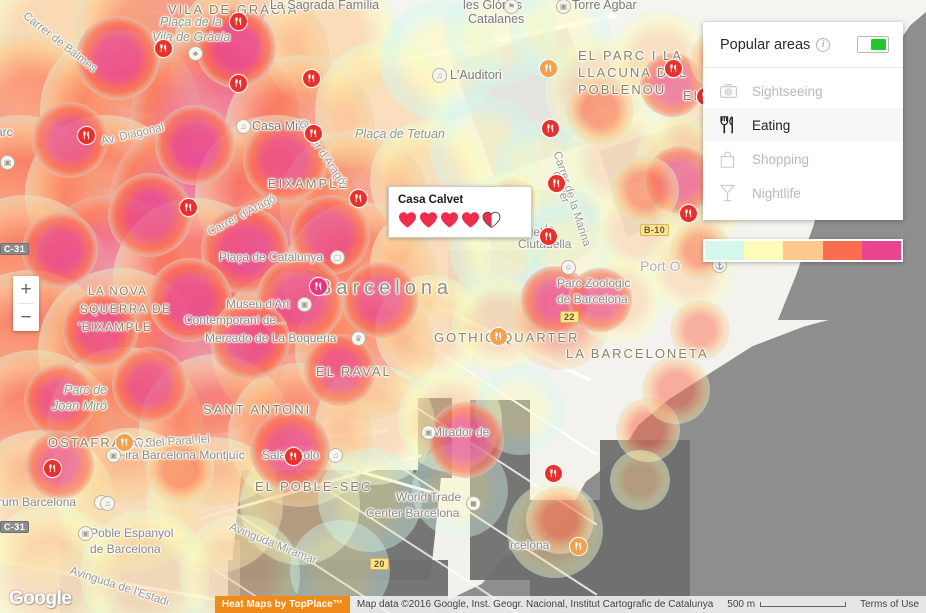 The width and height of the screenshot is (926, 613). What do you see at coordinates (335, 455) in the screenshot?
I see `club-poi-icon: ♫` at bounding box center [335, 455].